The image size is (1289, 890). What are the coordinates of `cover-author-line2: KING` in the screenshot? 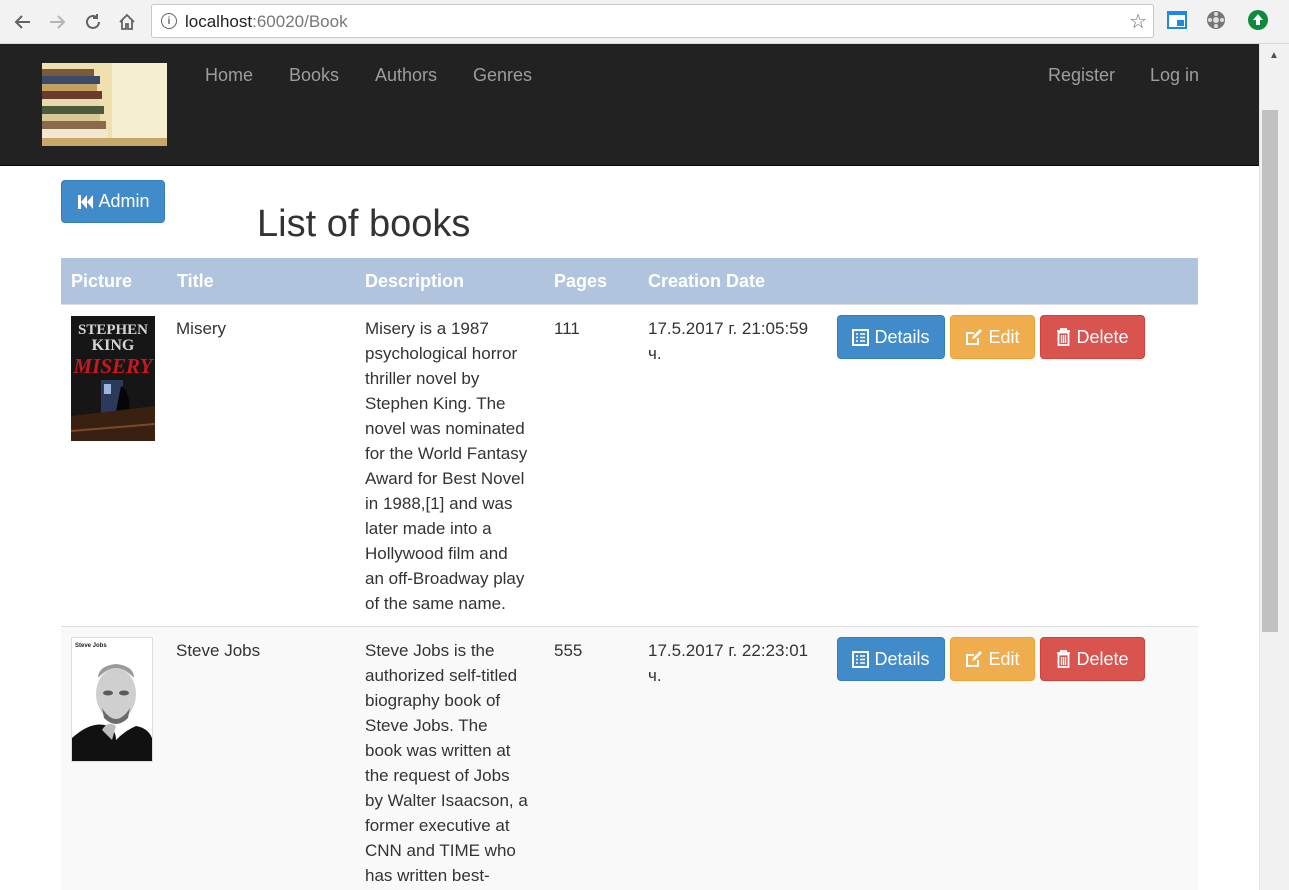 It's located at (113, 345).